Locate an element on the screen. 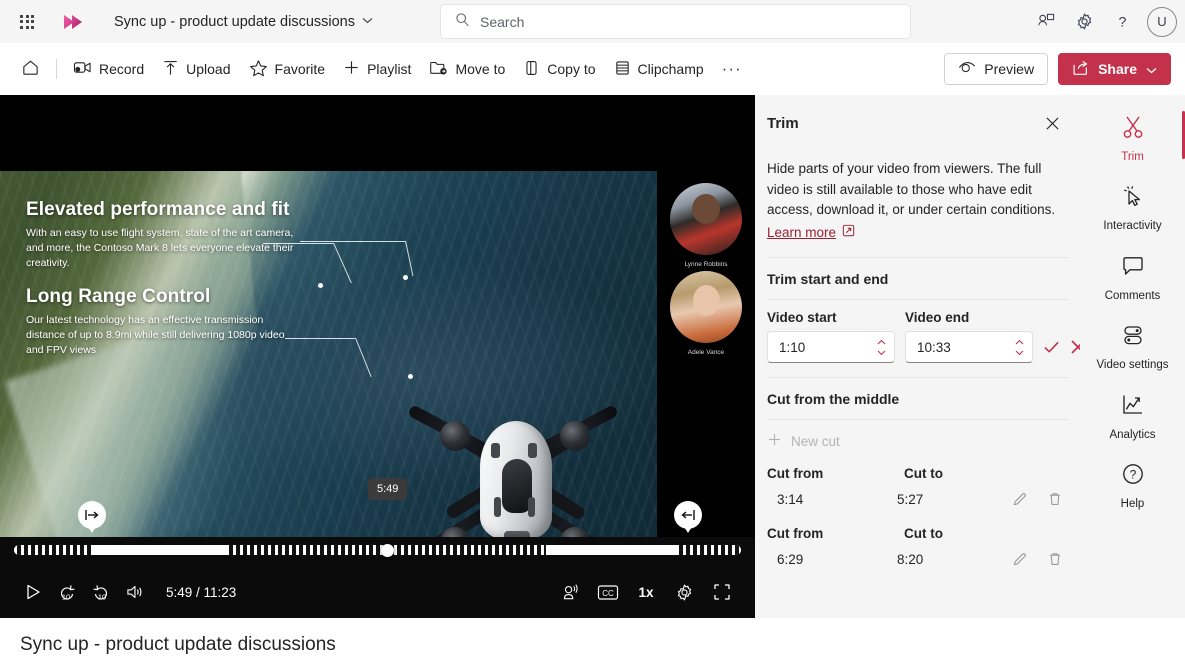 This screenshot has width=1185, height=671. settings-gear-icon is located at coordinates (1084, 22).